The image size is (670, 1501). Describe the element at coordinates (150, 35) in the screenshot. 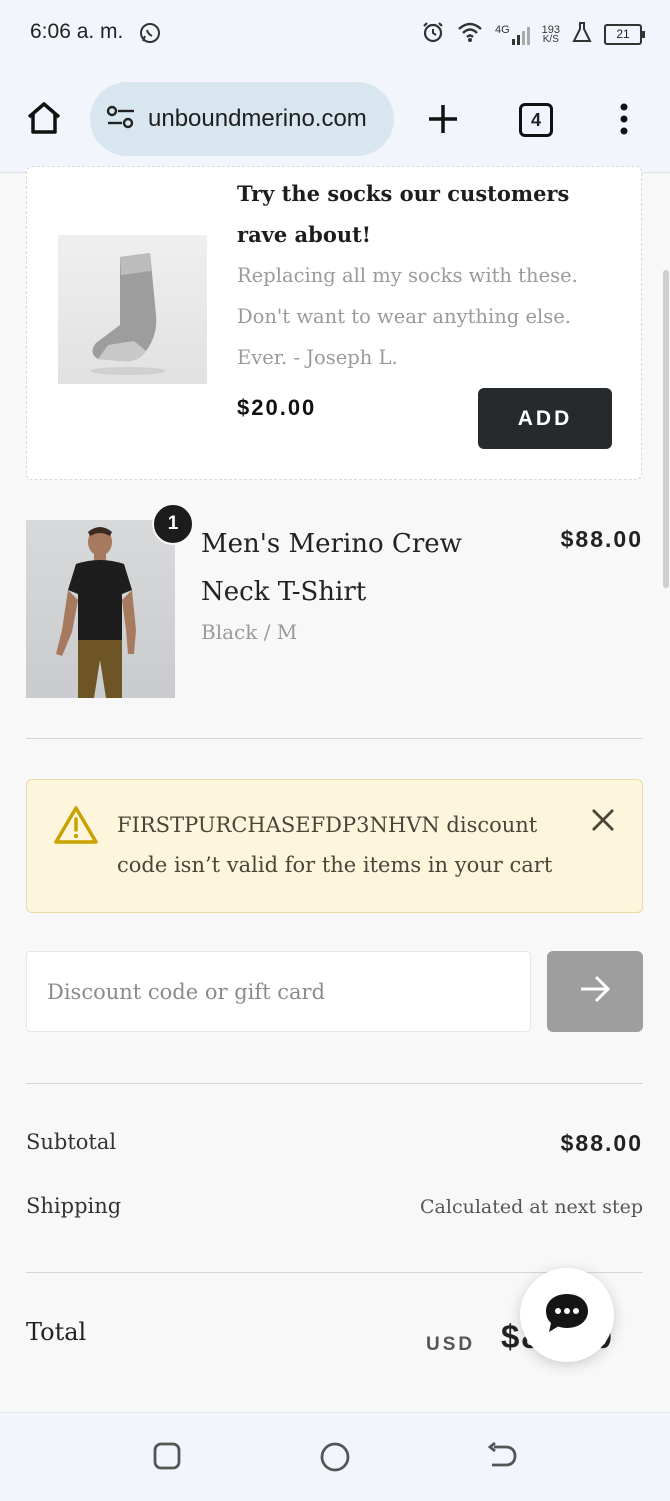

I see `whatsapp-icon` at that location.